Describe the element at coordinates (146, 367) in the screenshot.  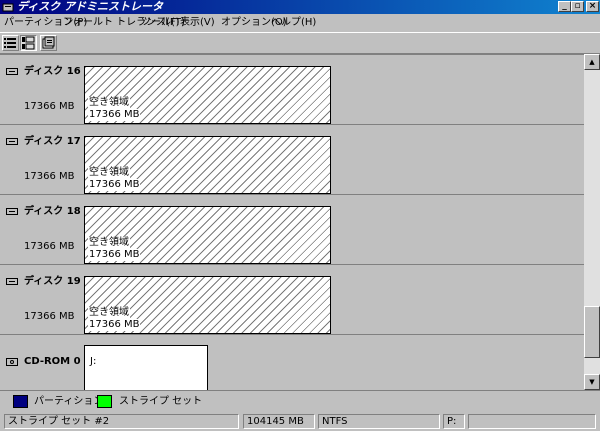
I see `cdrom-volume: J:` at that location.